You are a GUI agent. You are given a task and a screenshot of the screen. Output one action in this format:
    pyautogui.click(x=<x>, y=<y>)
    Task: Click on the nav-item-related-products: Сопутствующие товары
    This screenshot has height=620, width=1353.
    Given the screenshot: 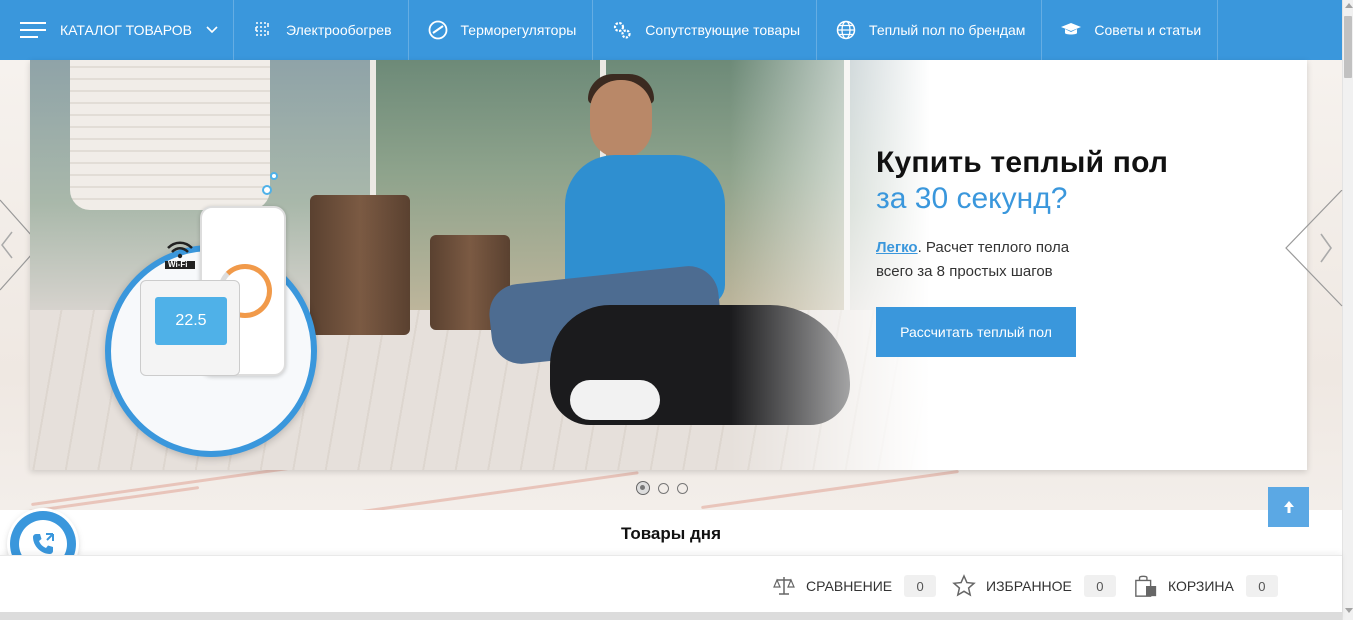 What is the action you would take?
    pyautogui.click(x=705, y=30)
    